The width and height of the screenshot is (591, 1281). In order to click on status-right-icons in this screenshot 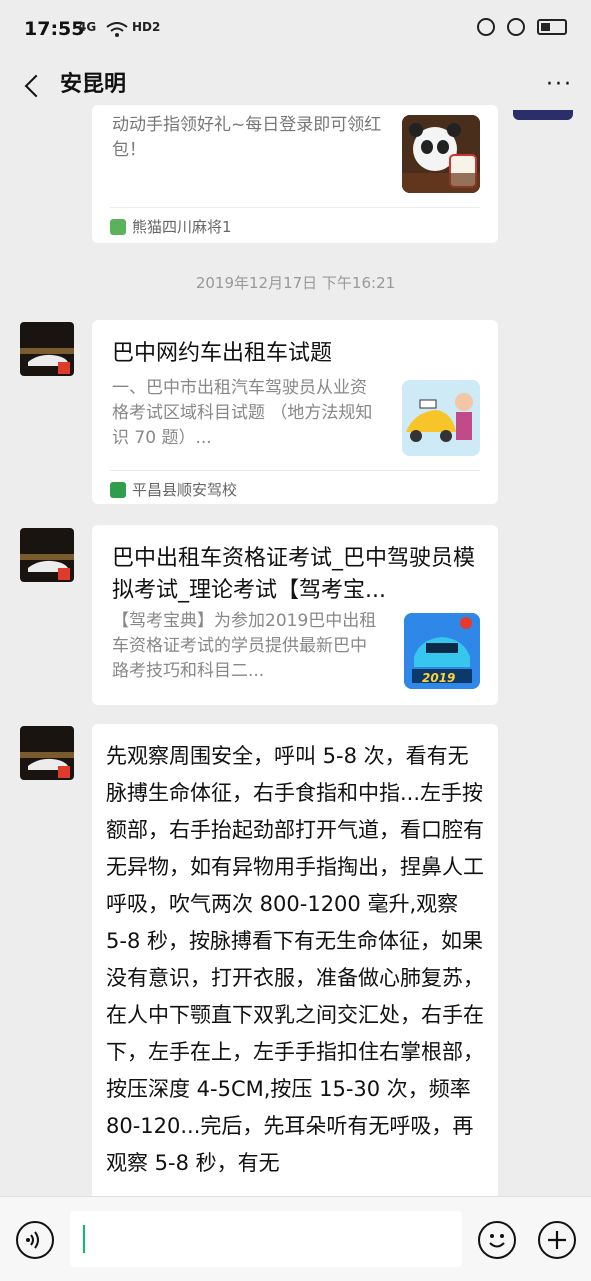, I will do `click(522, 27)`.